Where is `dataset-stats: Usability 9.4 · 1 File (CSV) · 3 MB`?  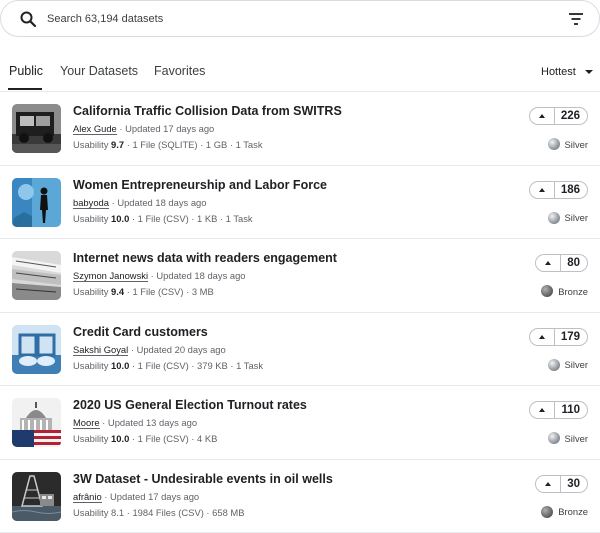 dataset-stats: Usability 9.4 · 1 File (CSV) · 3 MB is located at coordinates (143, 291).